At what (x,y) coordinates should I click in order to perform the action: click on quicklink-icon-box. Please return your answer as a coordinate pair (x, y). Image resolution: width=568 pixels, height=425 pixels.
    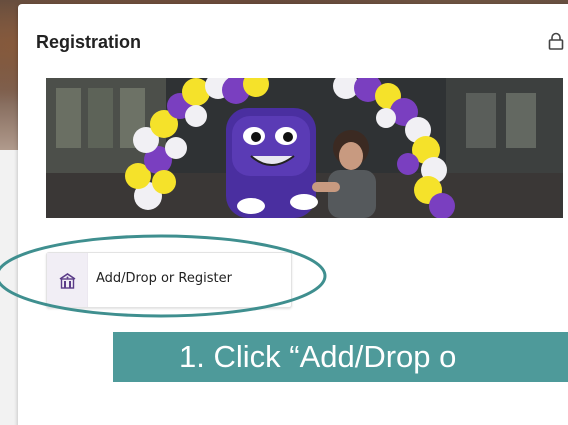
    Looking at the image, I should click on (67, 280).